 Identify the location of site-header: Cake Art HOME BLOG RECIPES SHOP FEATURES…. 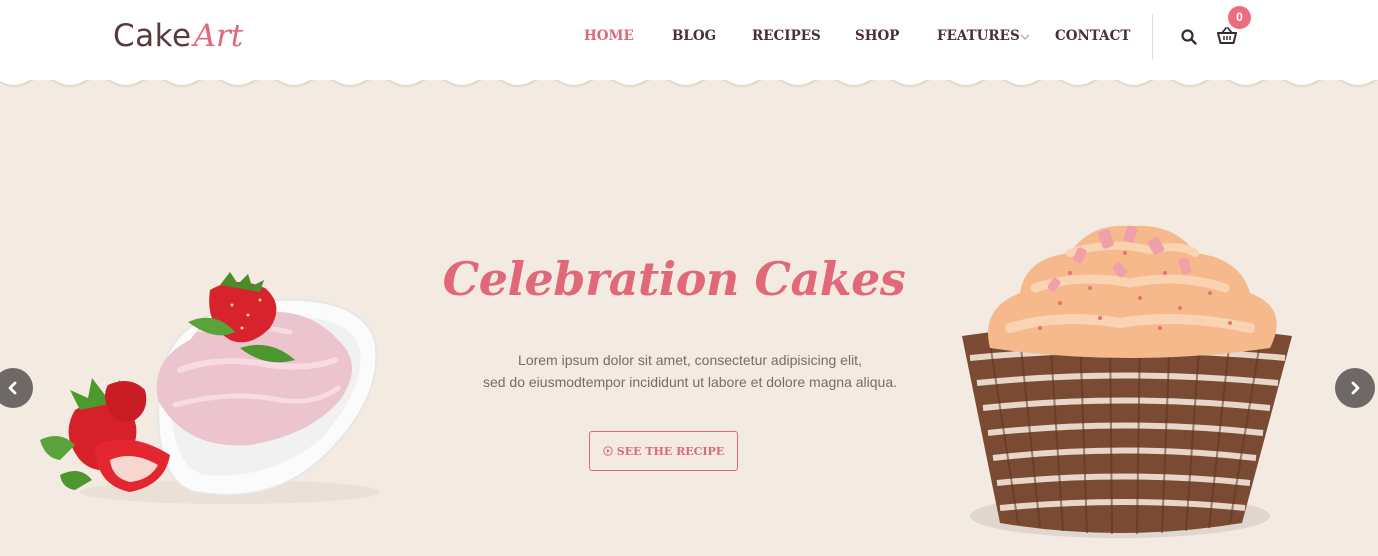
(689, 40).